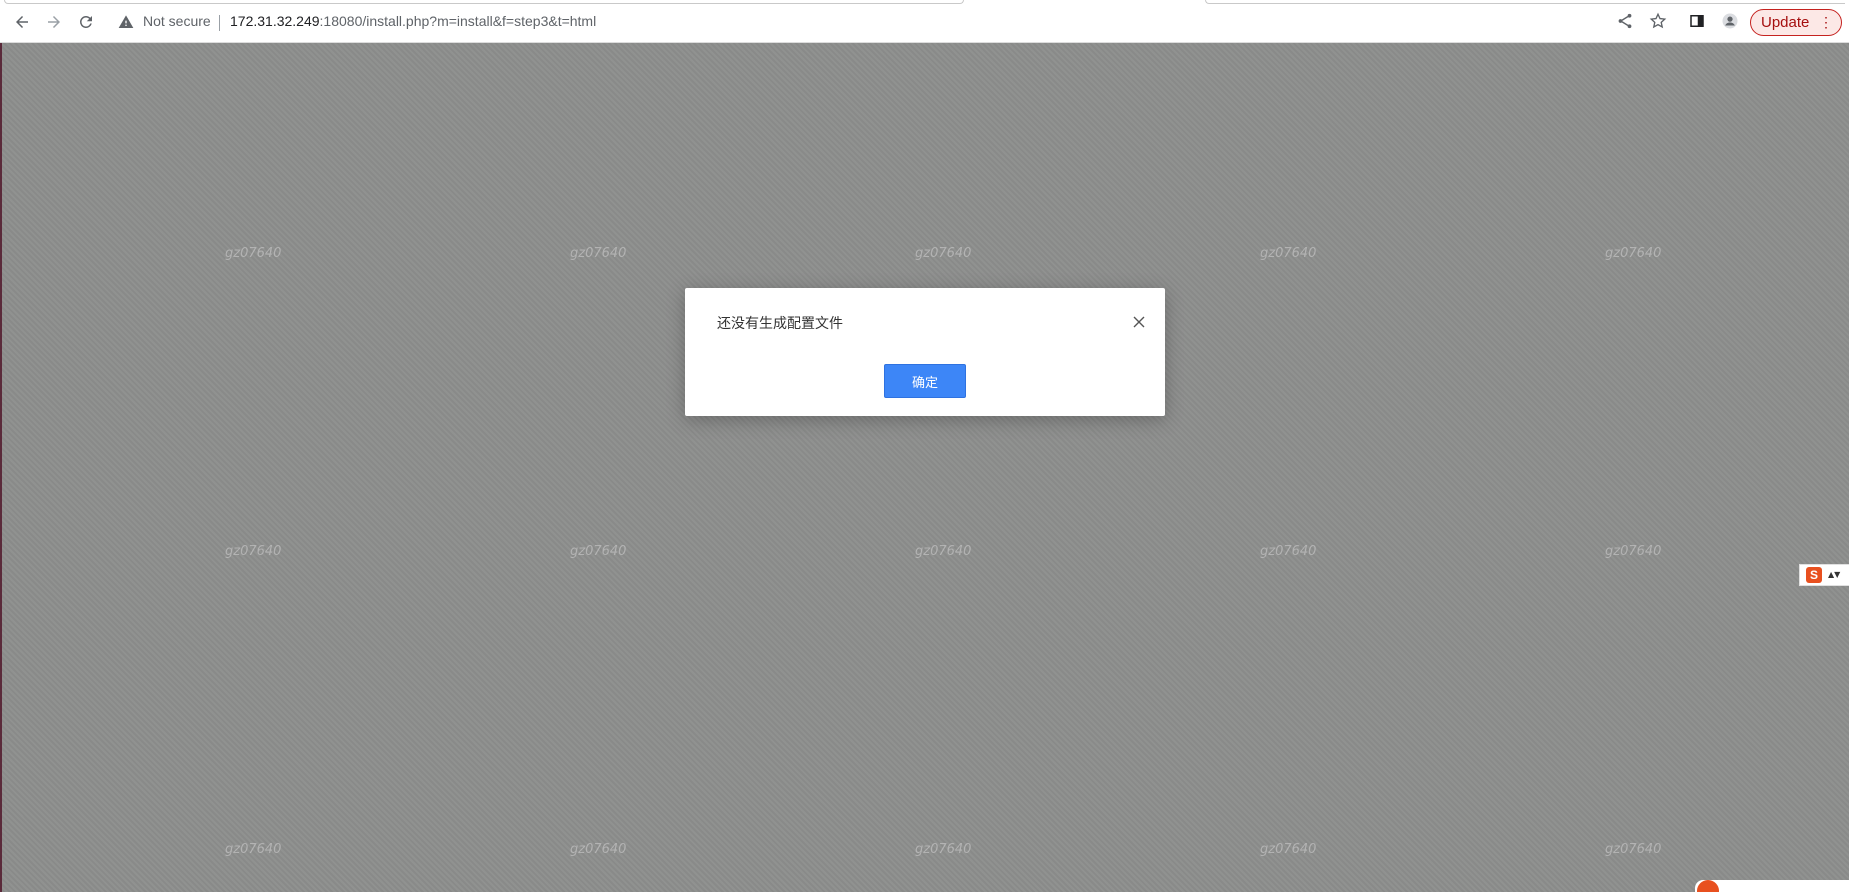 This screenshot has height=892, width=1849. What do you see at coordinates (1814, 575) in the screenshot?
I see `sogou-logo-icon: S` at bounding box center [1814, 575].